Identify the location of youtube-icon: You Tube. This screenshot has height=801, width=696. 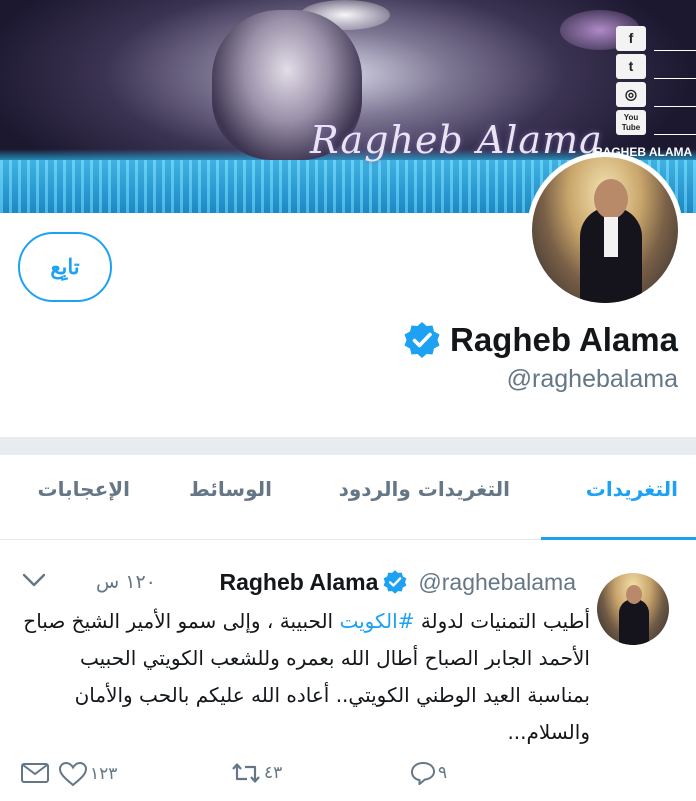
(631, 122).